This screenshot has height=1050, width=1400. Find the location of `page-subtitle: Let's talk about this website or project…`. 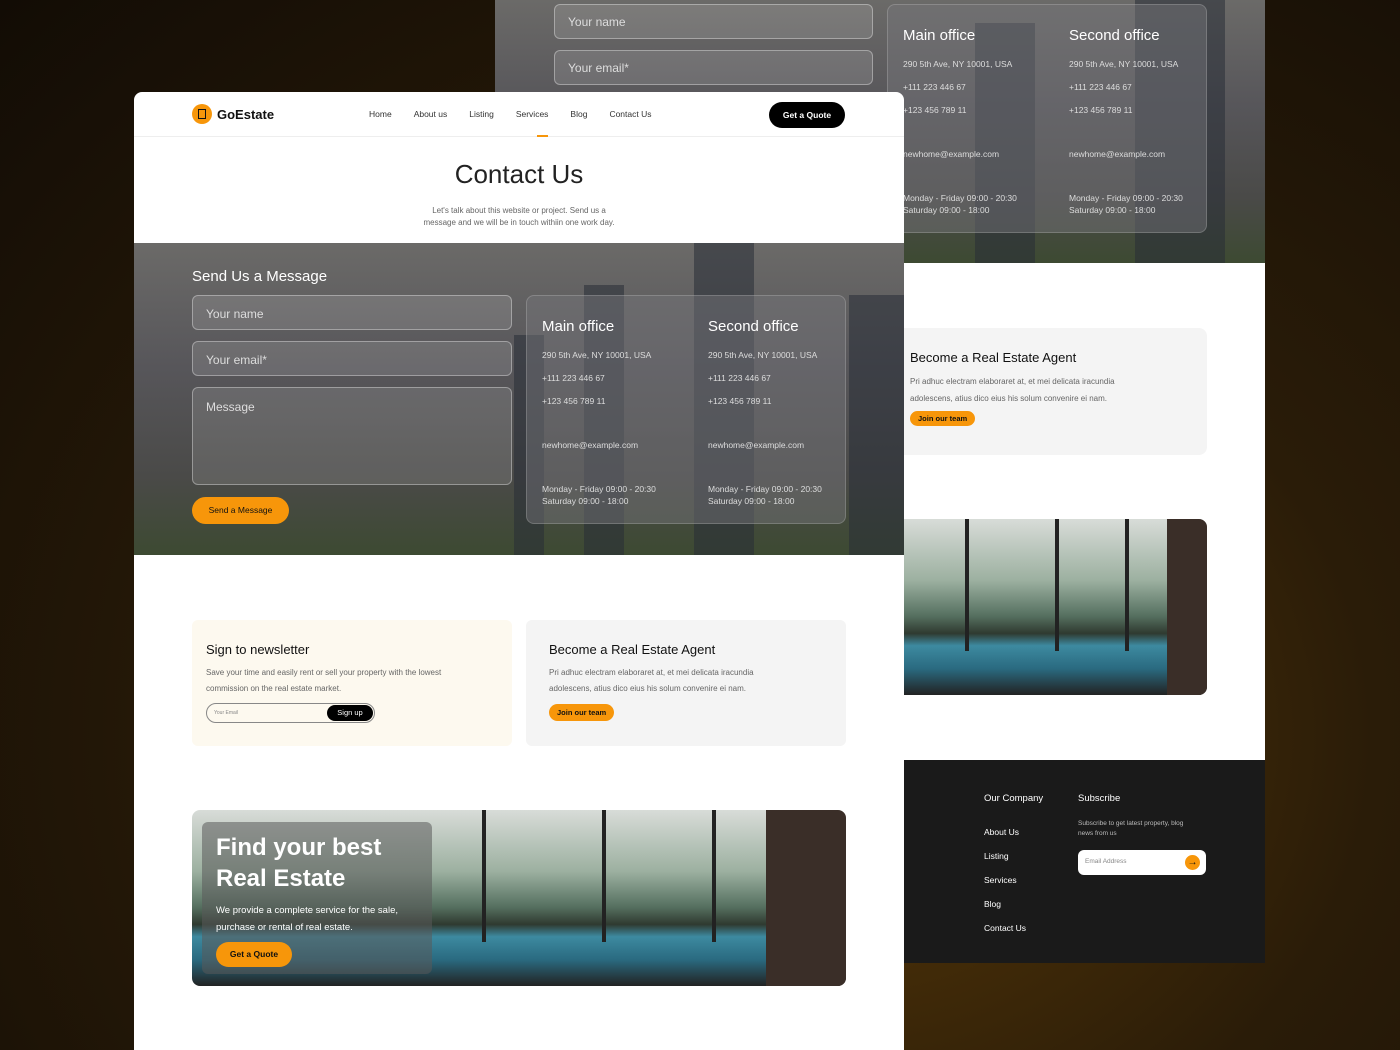

page-subtitle: Let's talk about this website or project… is located at coordinates (519, 217).